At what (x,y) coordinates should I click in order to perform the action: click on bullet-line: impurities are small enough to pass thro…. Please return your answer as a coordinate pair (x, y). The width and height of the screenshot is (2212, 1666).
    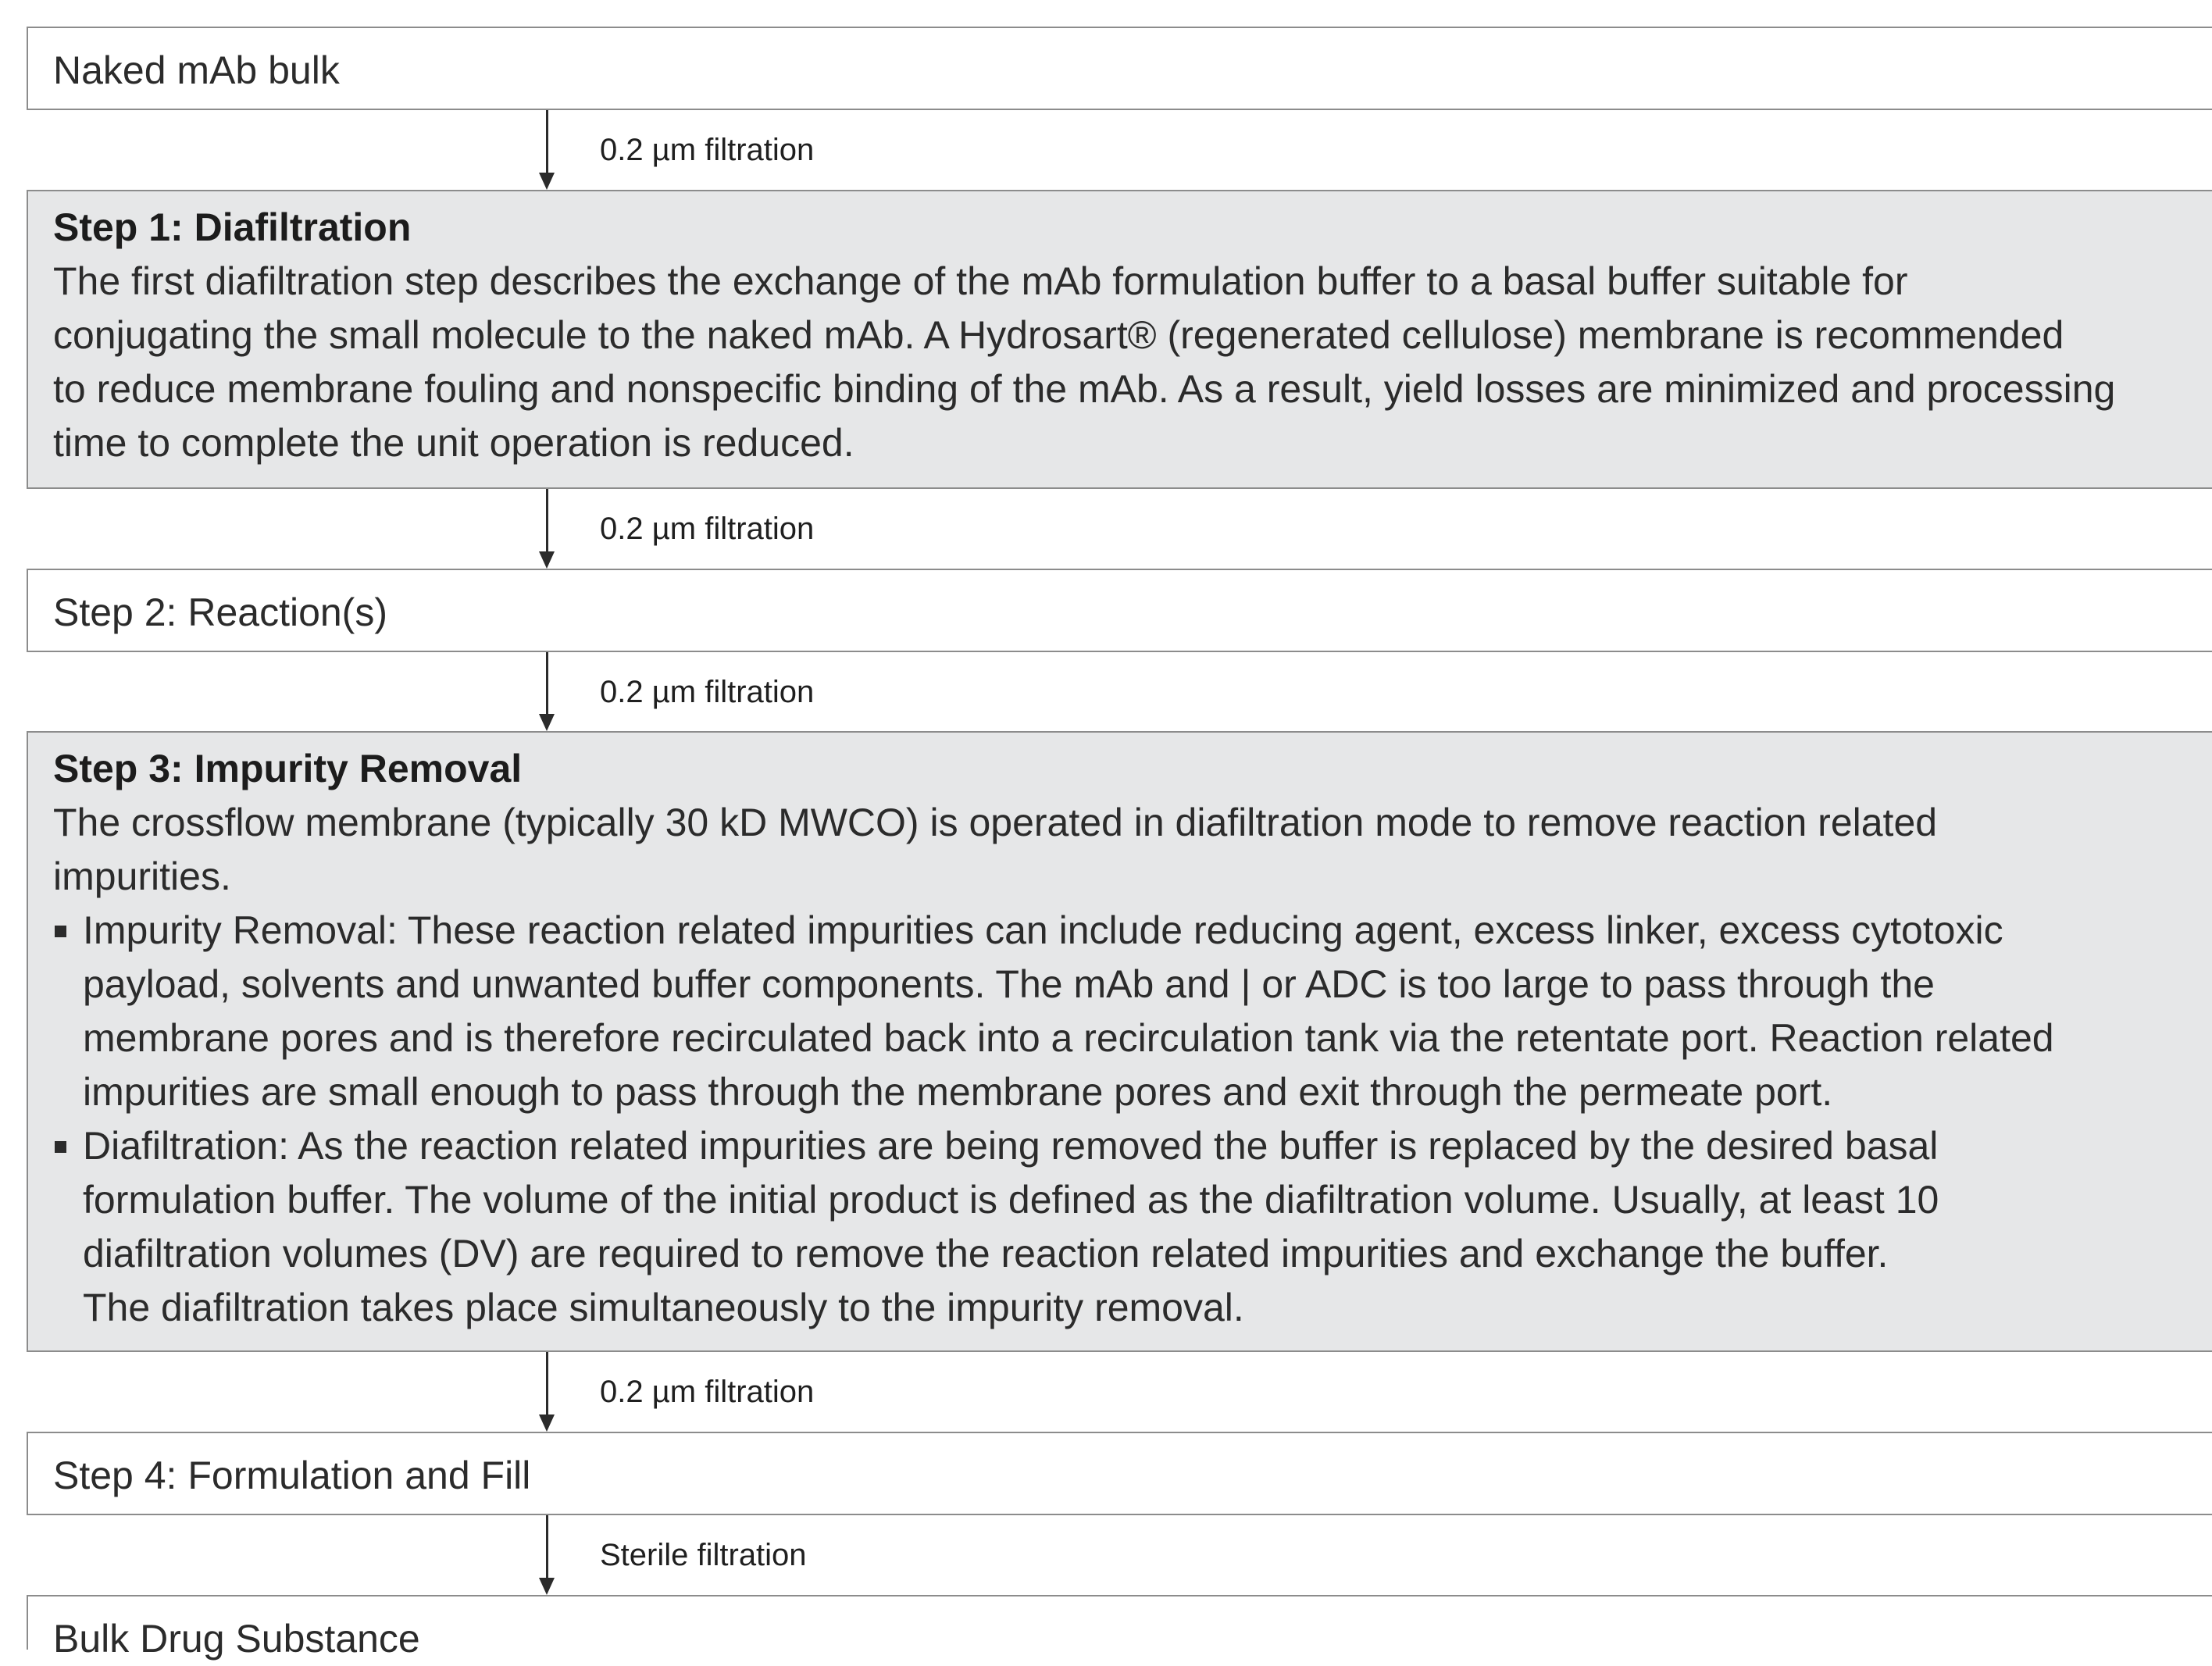
    Looking at the image, I should click on (958, 1092).